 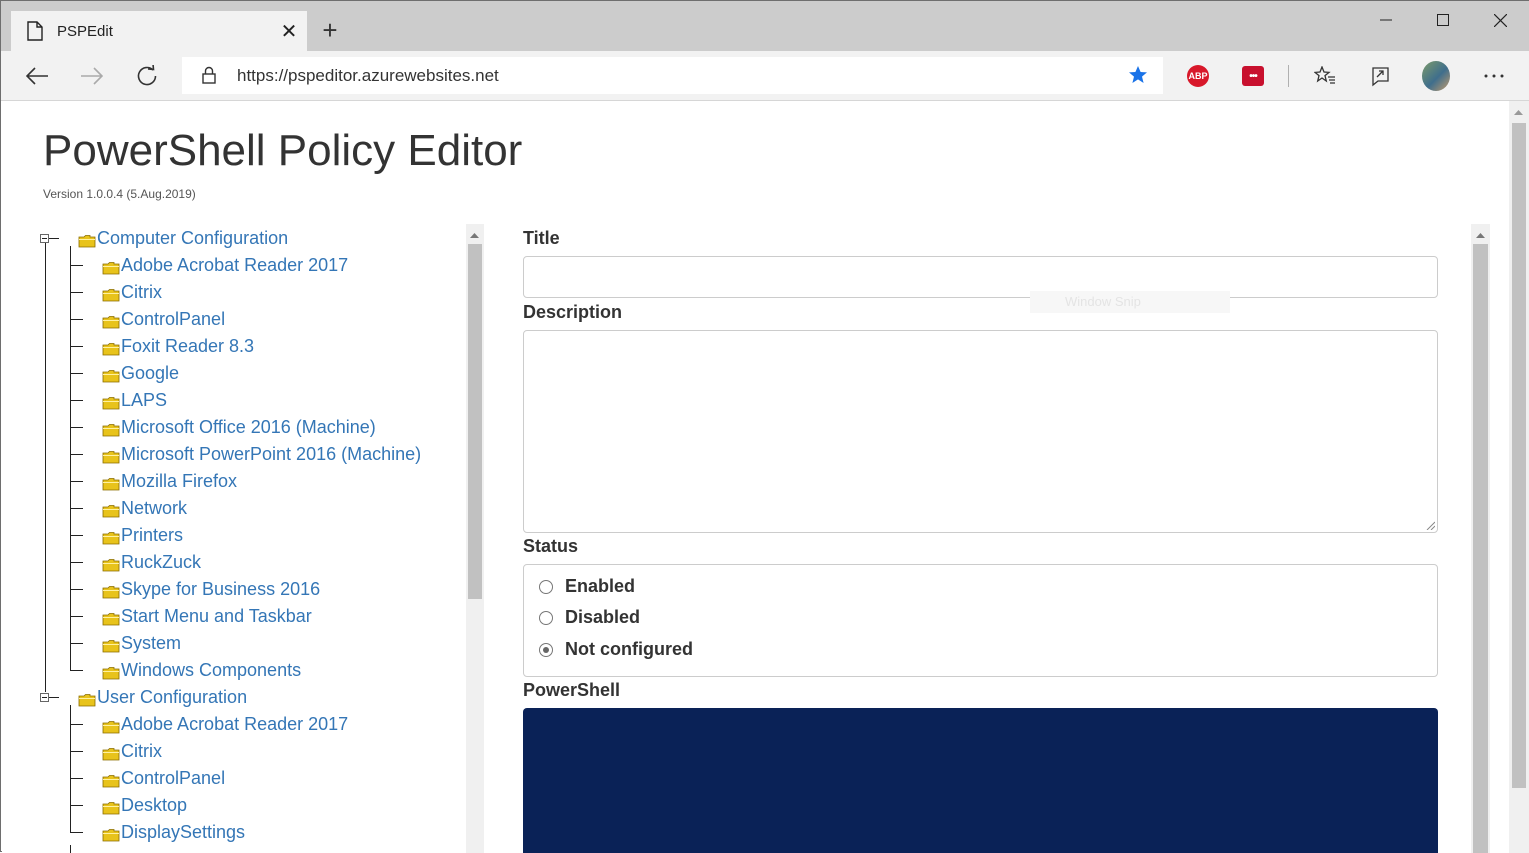 I want to click on tree-node-label: Start Menu and Taskbar, so click(x=216, y=616).